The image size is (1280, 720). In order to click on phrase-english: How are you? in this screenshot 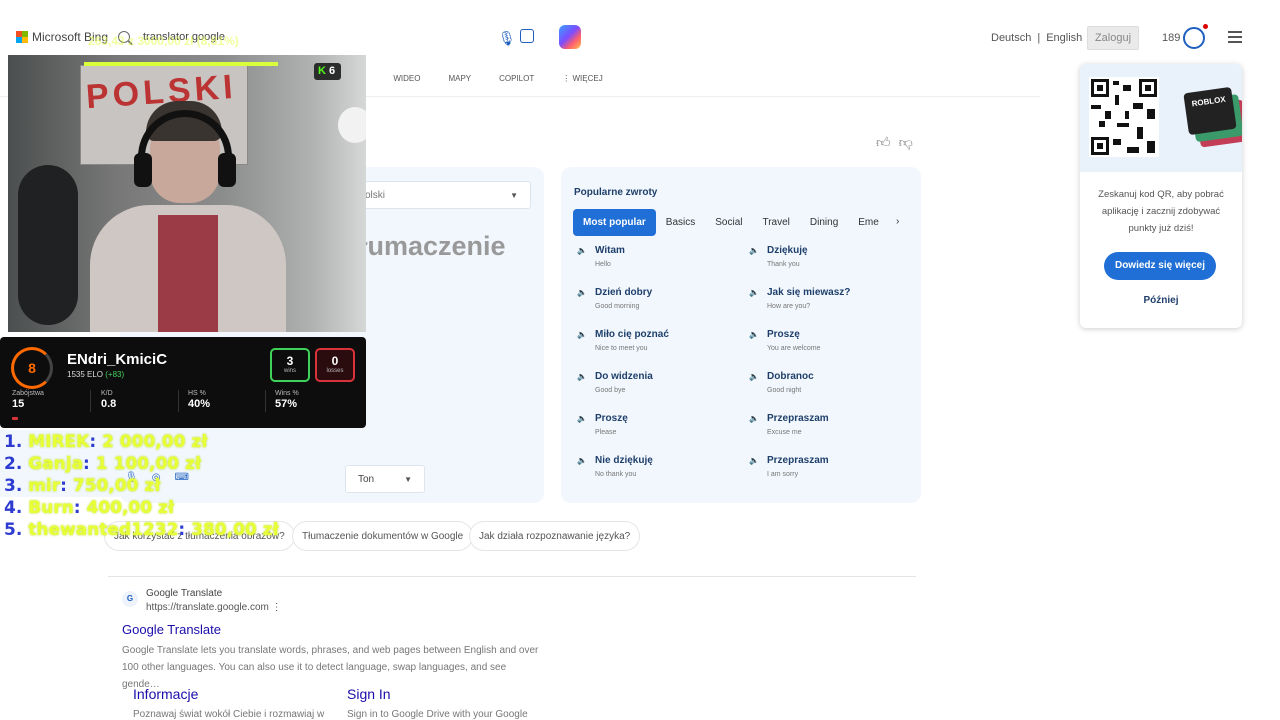, I will do `click(789, 306)`.